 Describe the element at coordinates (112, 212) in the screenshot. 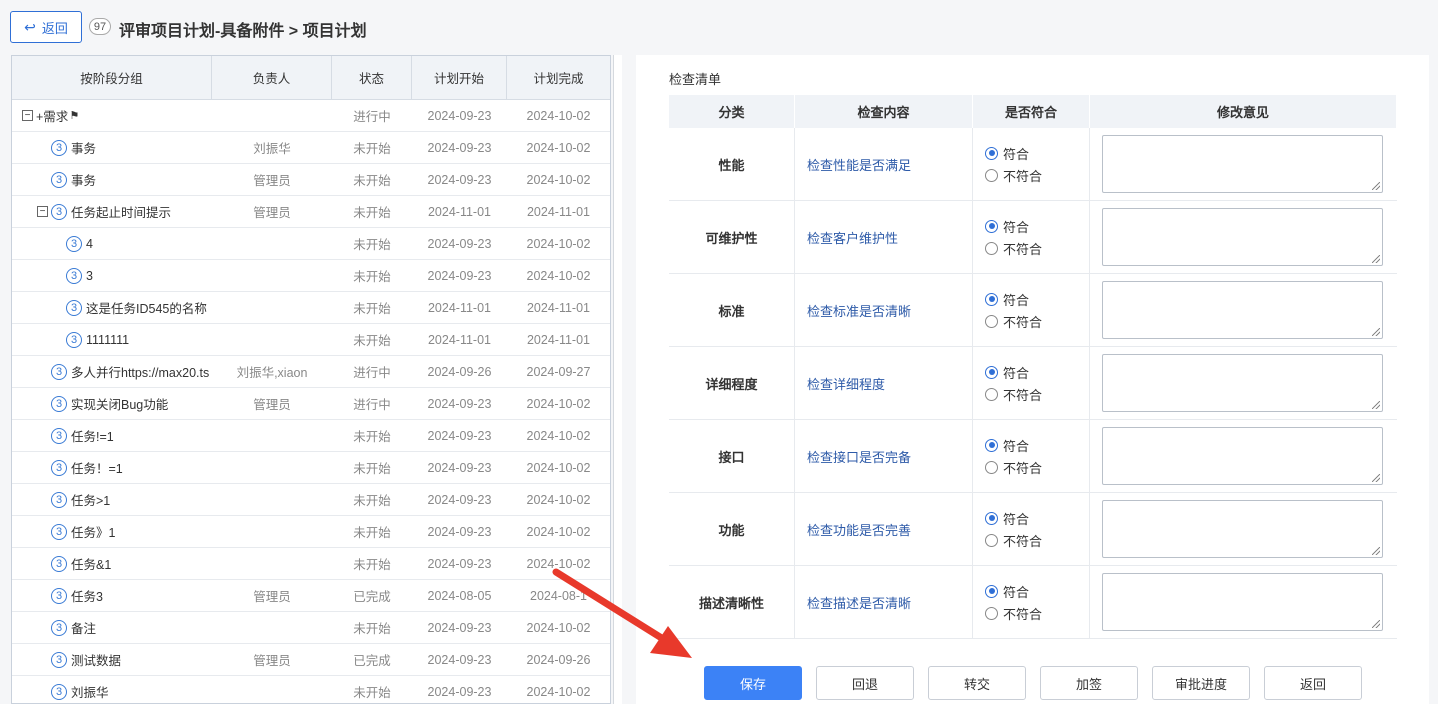

I see `task-name-cell: −3 任务起止时间提示` at that location.